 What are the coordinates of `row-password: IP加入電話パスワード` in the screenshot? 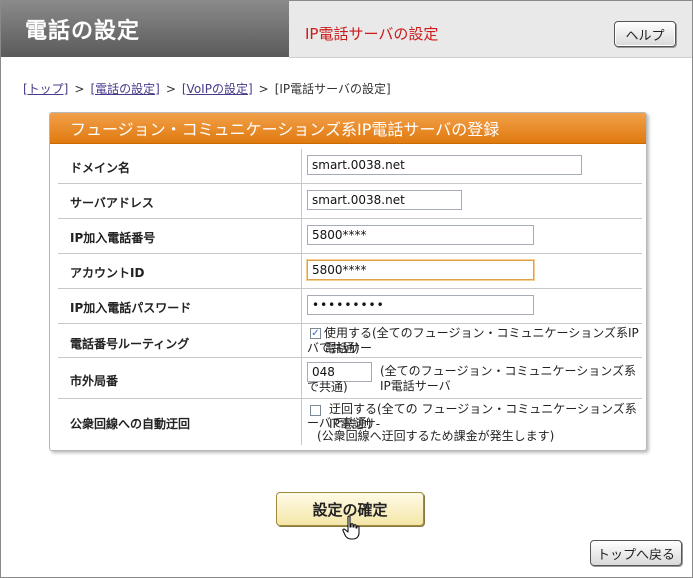 It's located at (350, 306).